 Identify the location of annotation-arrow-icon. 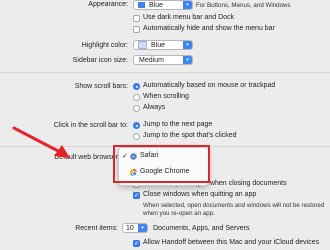
(41, 142).